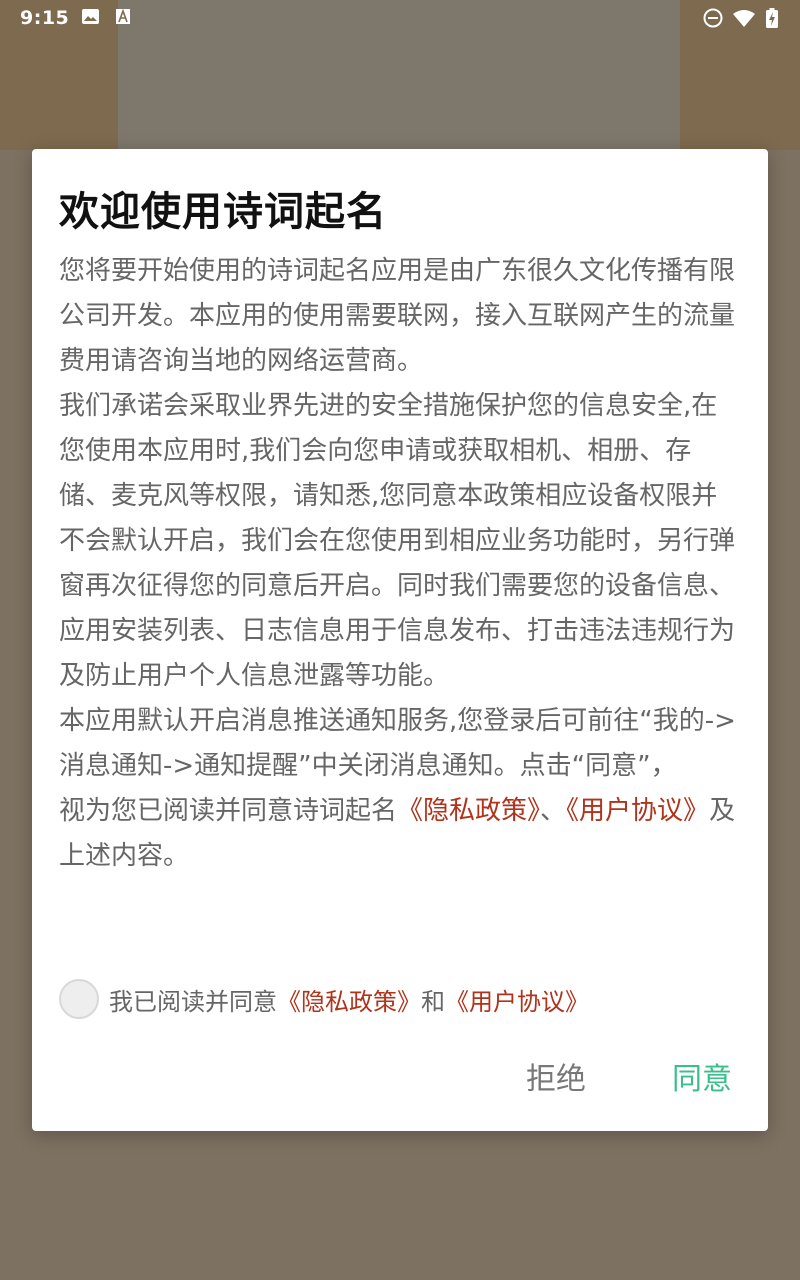  Describe the element at coordinates (433, 1001) in the screenshot. I see `agree-and: 和` at that location.